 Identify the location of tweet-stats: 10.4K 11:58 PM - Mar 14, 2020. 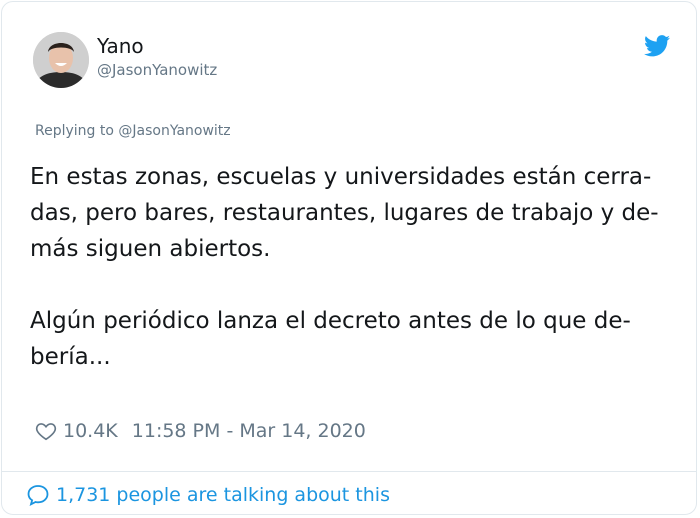
(200, 431).